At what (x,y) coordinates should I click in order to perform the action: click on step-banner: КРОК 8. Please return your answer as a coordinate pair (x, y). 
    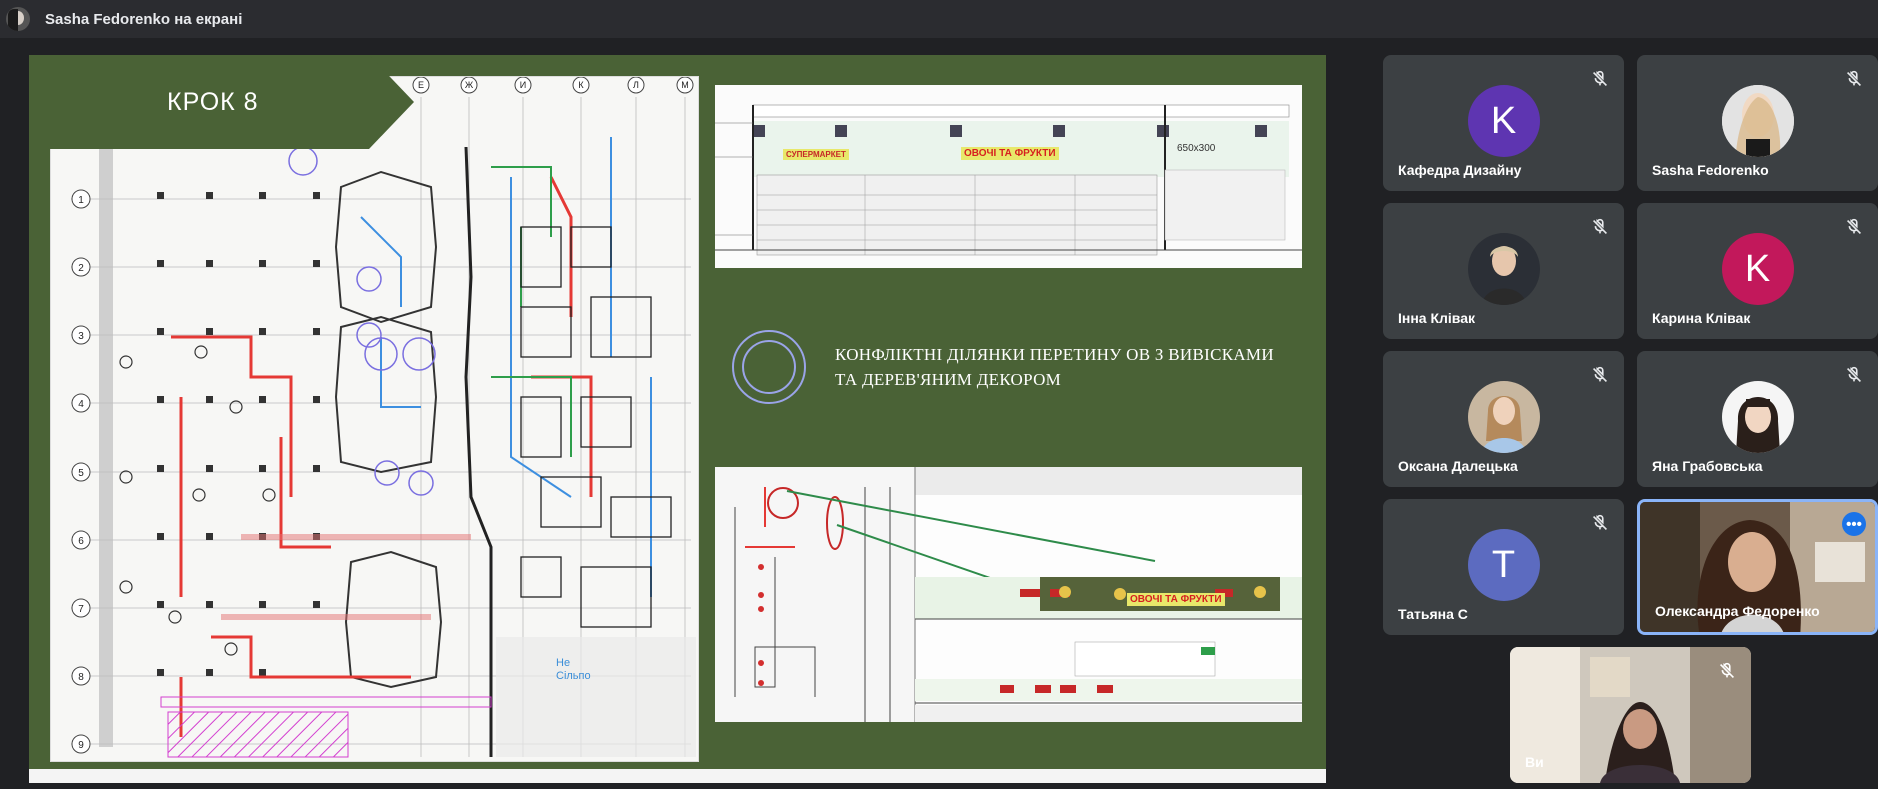
    Looking at the image, I should click on (221, 102).